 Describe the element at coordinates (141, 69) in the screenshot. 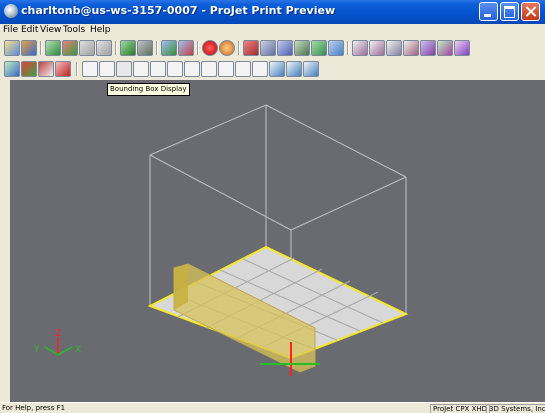

I see `diamond-icon` at that location.